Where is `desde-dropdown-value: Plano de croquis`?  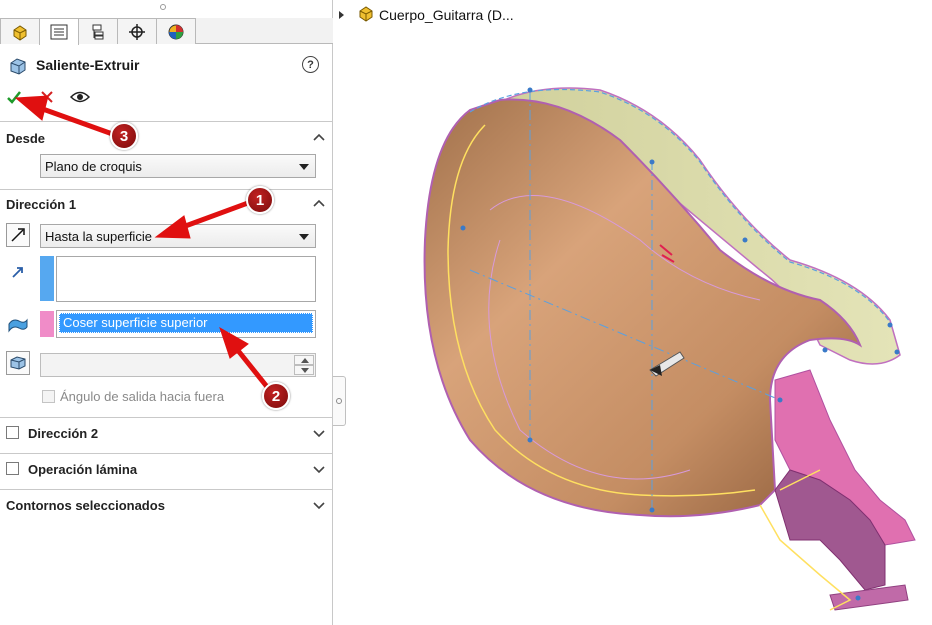
desde-dropdown-value: Plano de croquis is located at coordinates (93, 166).